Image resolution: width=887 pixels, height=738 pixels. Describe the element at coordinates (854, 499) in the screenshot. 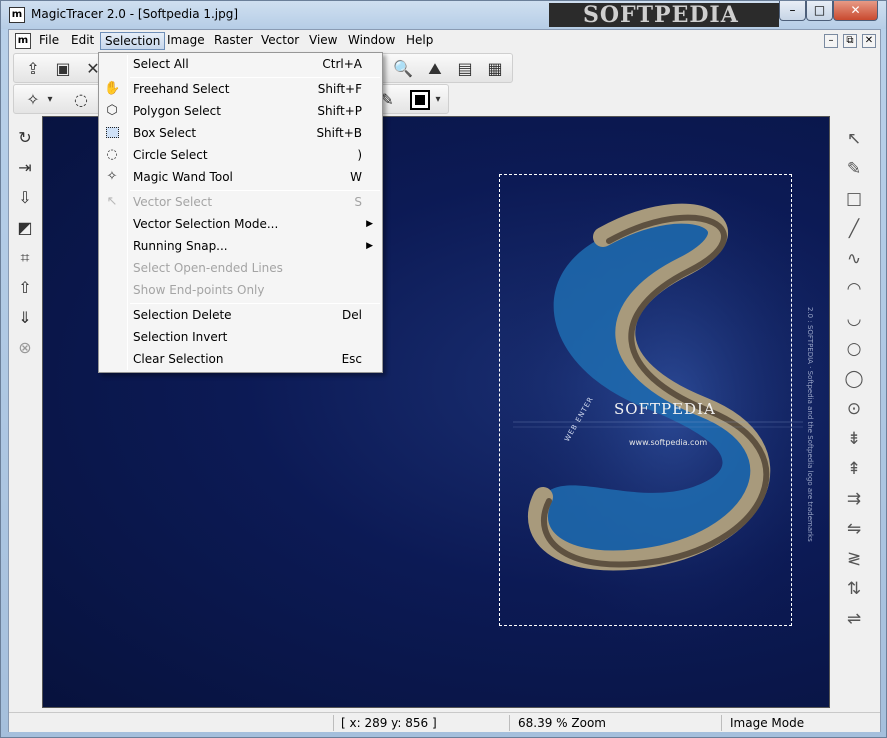

I see `merge-icon: ⇉` at that location.